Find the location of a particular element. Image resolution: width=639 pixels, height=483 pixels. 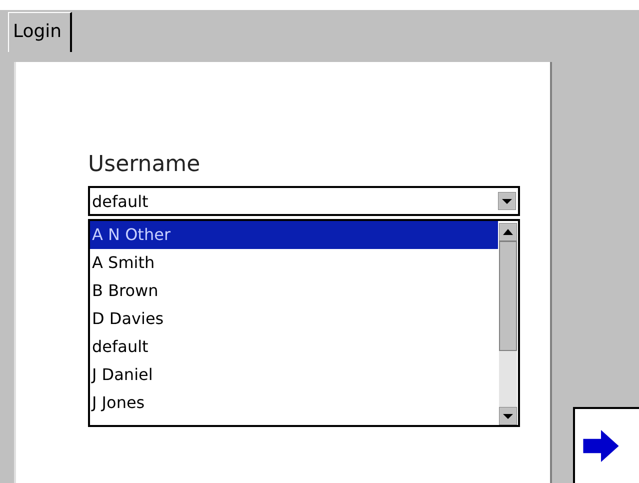

scroll-up-icon is located at coordinates (508, 232).